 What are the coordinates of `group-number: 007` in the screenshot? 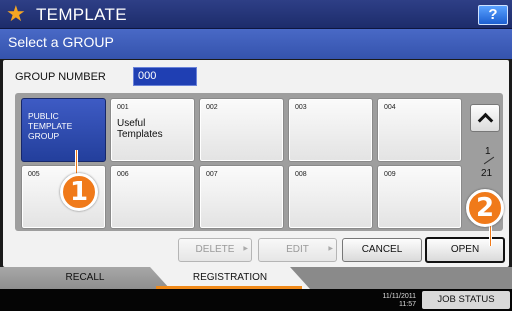 It's located at (212, 174).